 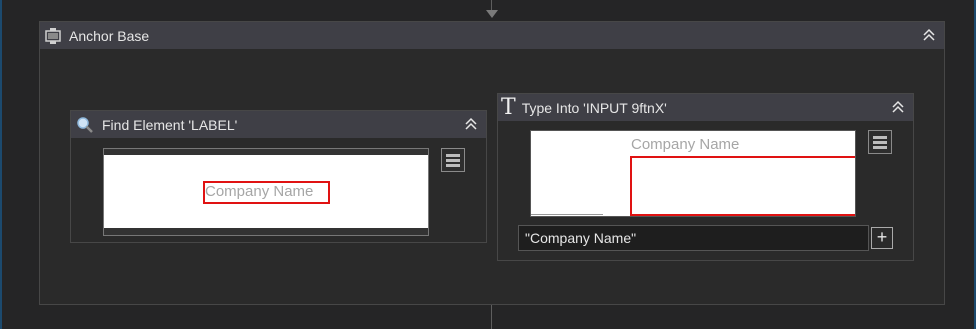 I want to click on type-into-title: Type Into 'INPUT 9ftnX', so click(x=594, y=107).